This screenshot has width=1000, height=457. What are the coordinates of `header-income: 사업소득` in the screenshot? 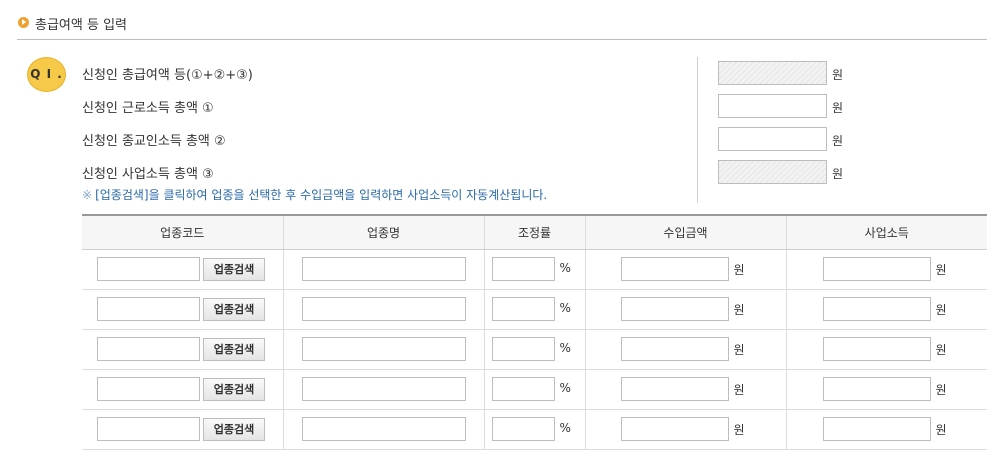 It's located at (886, 232).